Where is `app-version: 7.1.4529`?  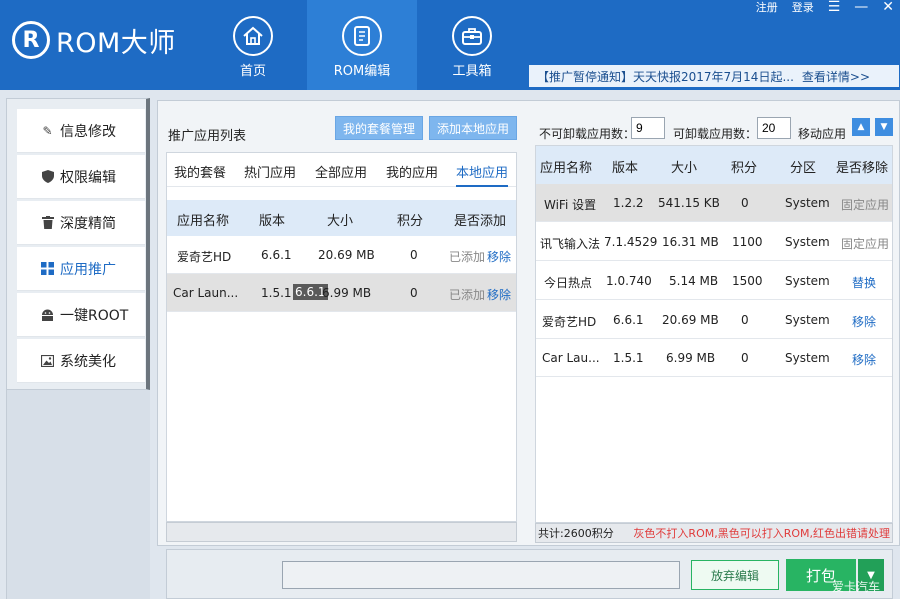 app-version: 7.1.4529 is located at coordinates (631, 242).